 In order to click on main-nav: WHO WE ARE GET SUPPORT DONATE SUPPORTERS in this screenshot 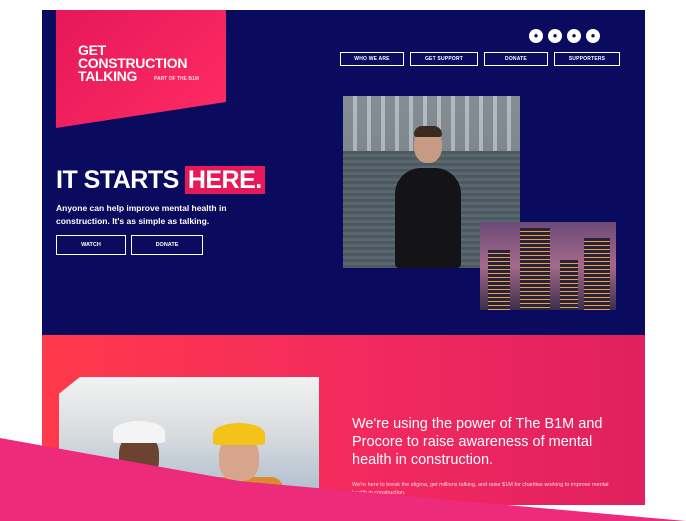, I will do `click(480, 59)`.